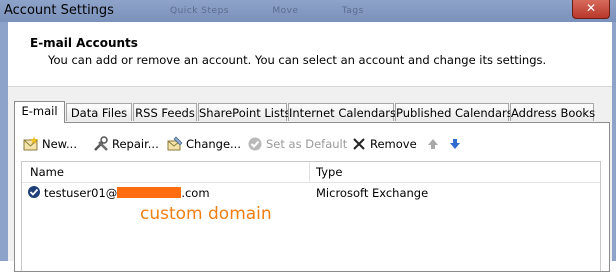 This screenshot has height=272, width=616. Describe the element at coordinates (359, 144) in the screenshot. I see `x-icon` at that location.